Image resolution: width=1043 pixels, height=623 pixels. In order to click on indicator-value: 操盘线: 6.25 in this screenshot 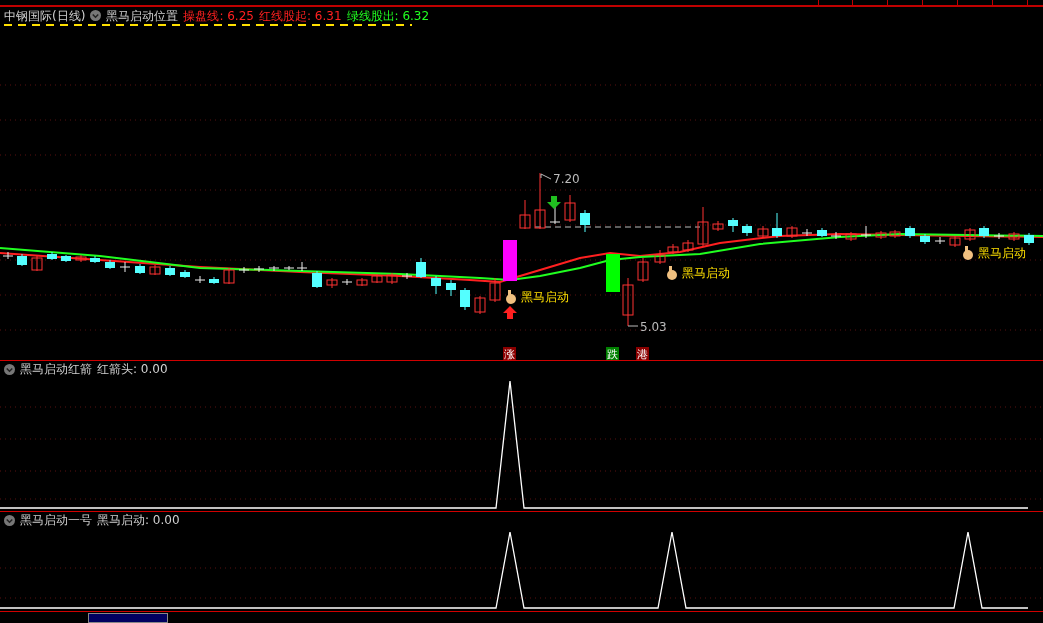, I will do `click(218, 15)`.